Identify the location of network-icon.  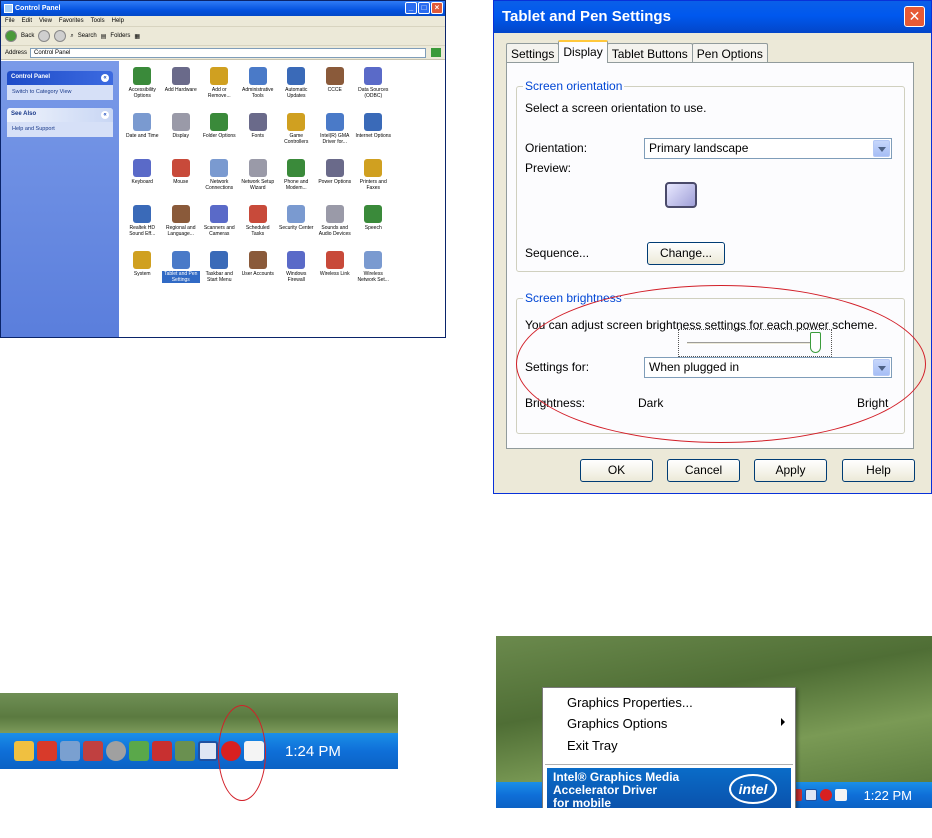
(70, 751).